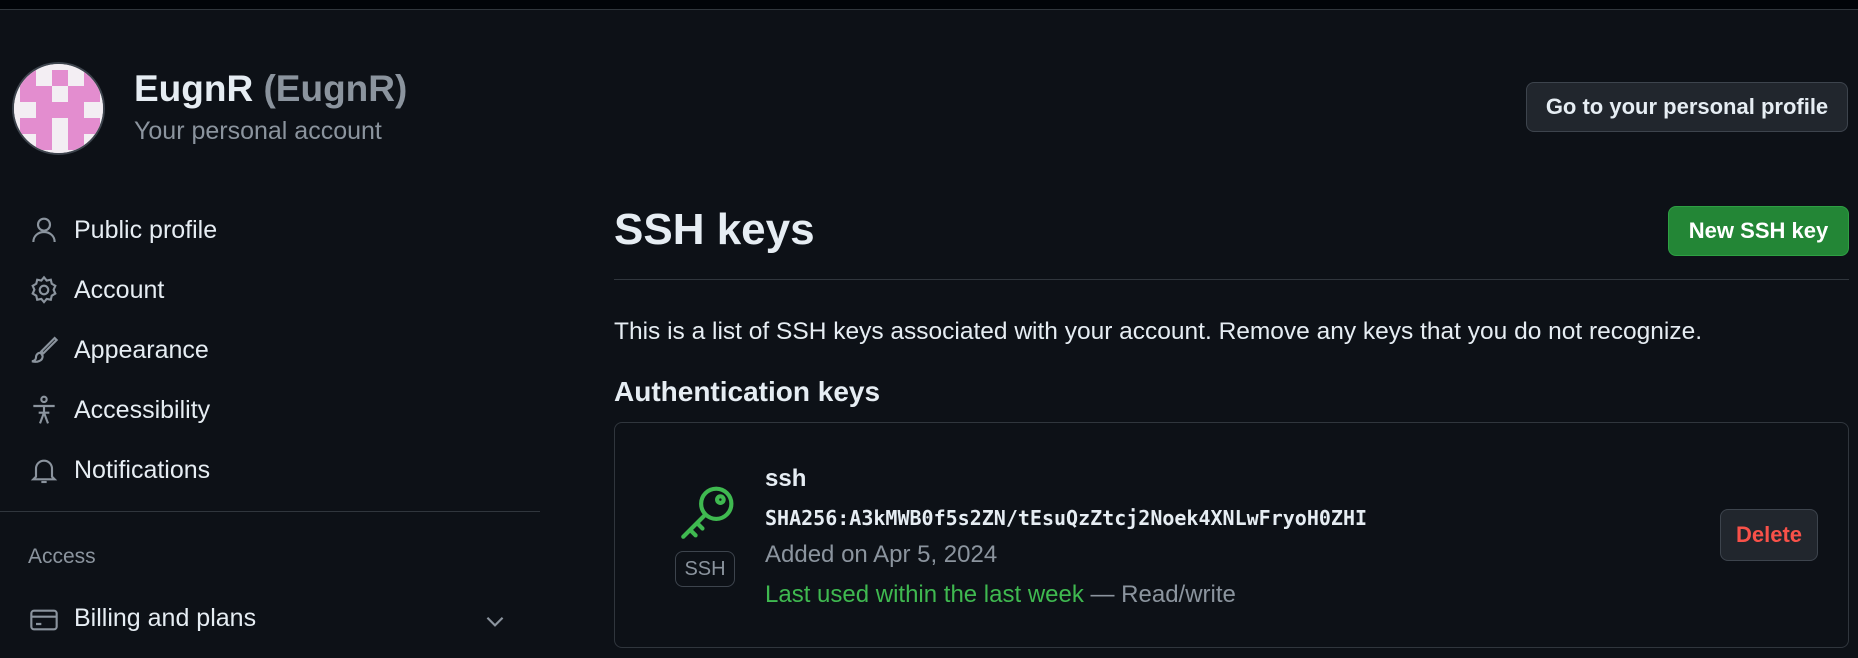  What do you see at coordinates (270, 511) in the screenshot?
I see `sidebar-divider` at bounding box center [270, 511].